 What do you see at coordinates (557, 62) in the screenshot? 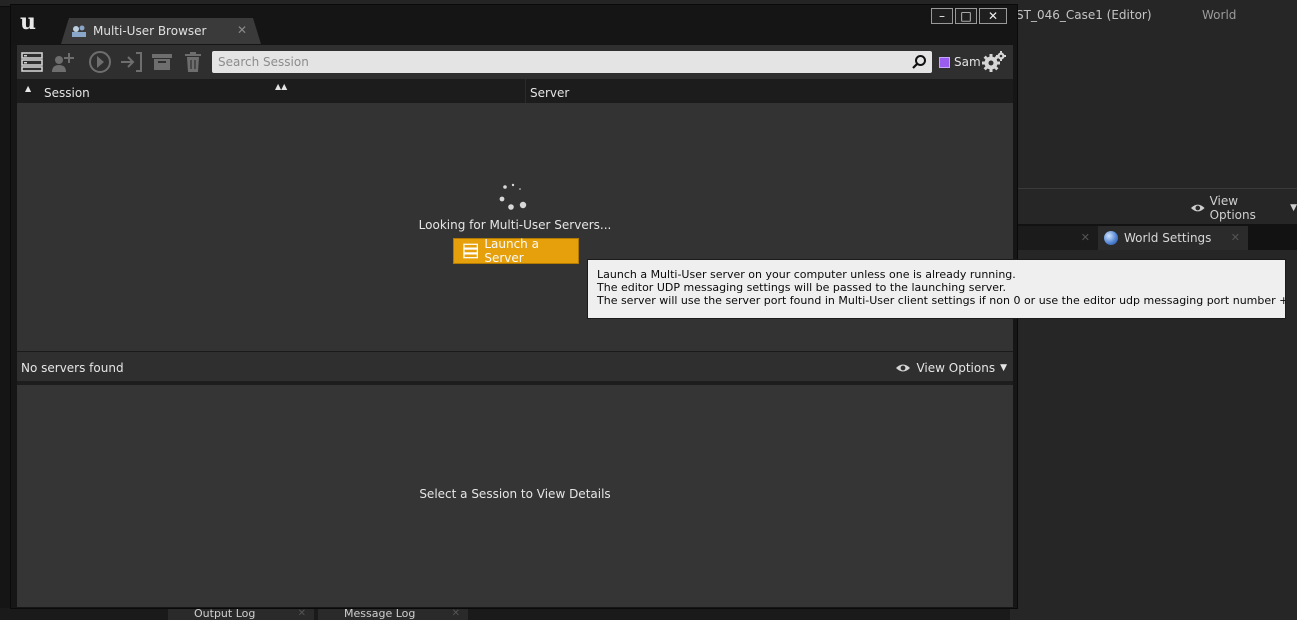
I see `search-input` at bounding box center [557, 62].